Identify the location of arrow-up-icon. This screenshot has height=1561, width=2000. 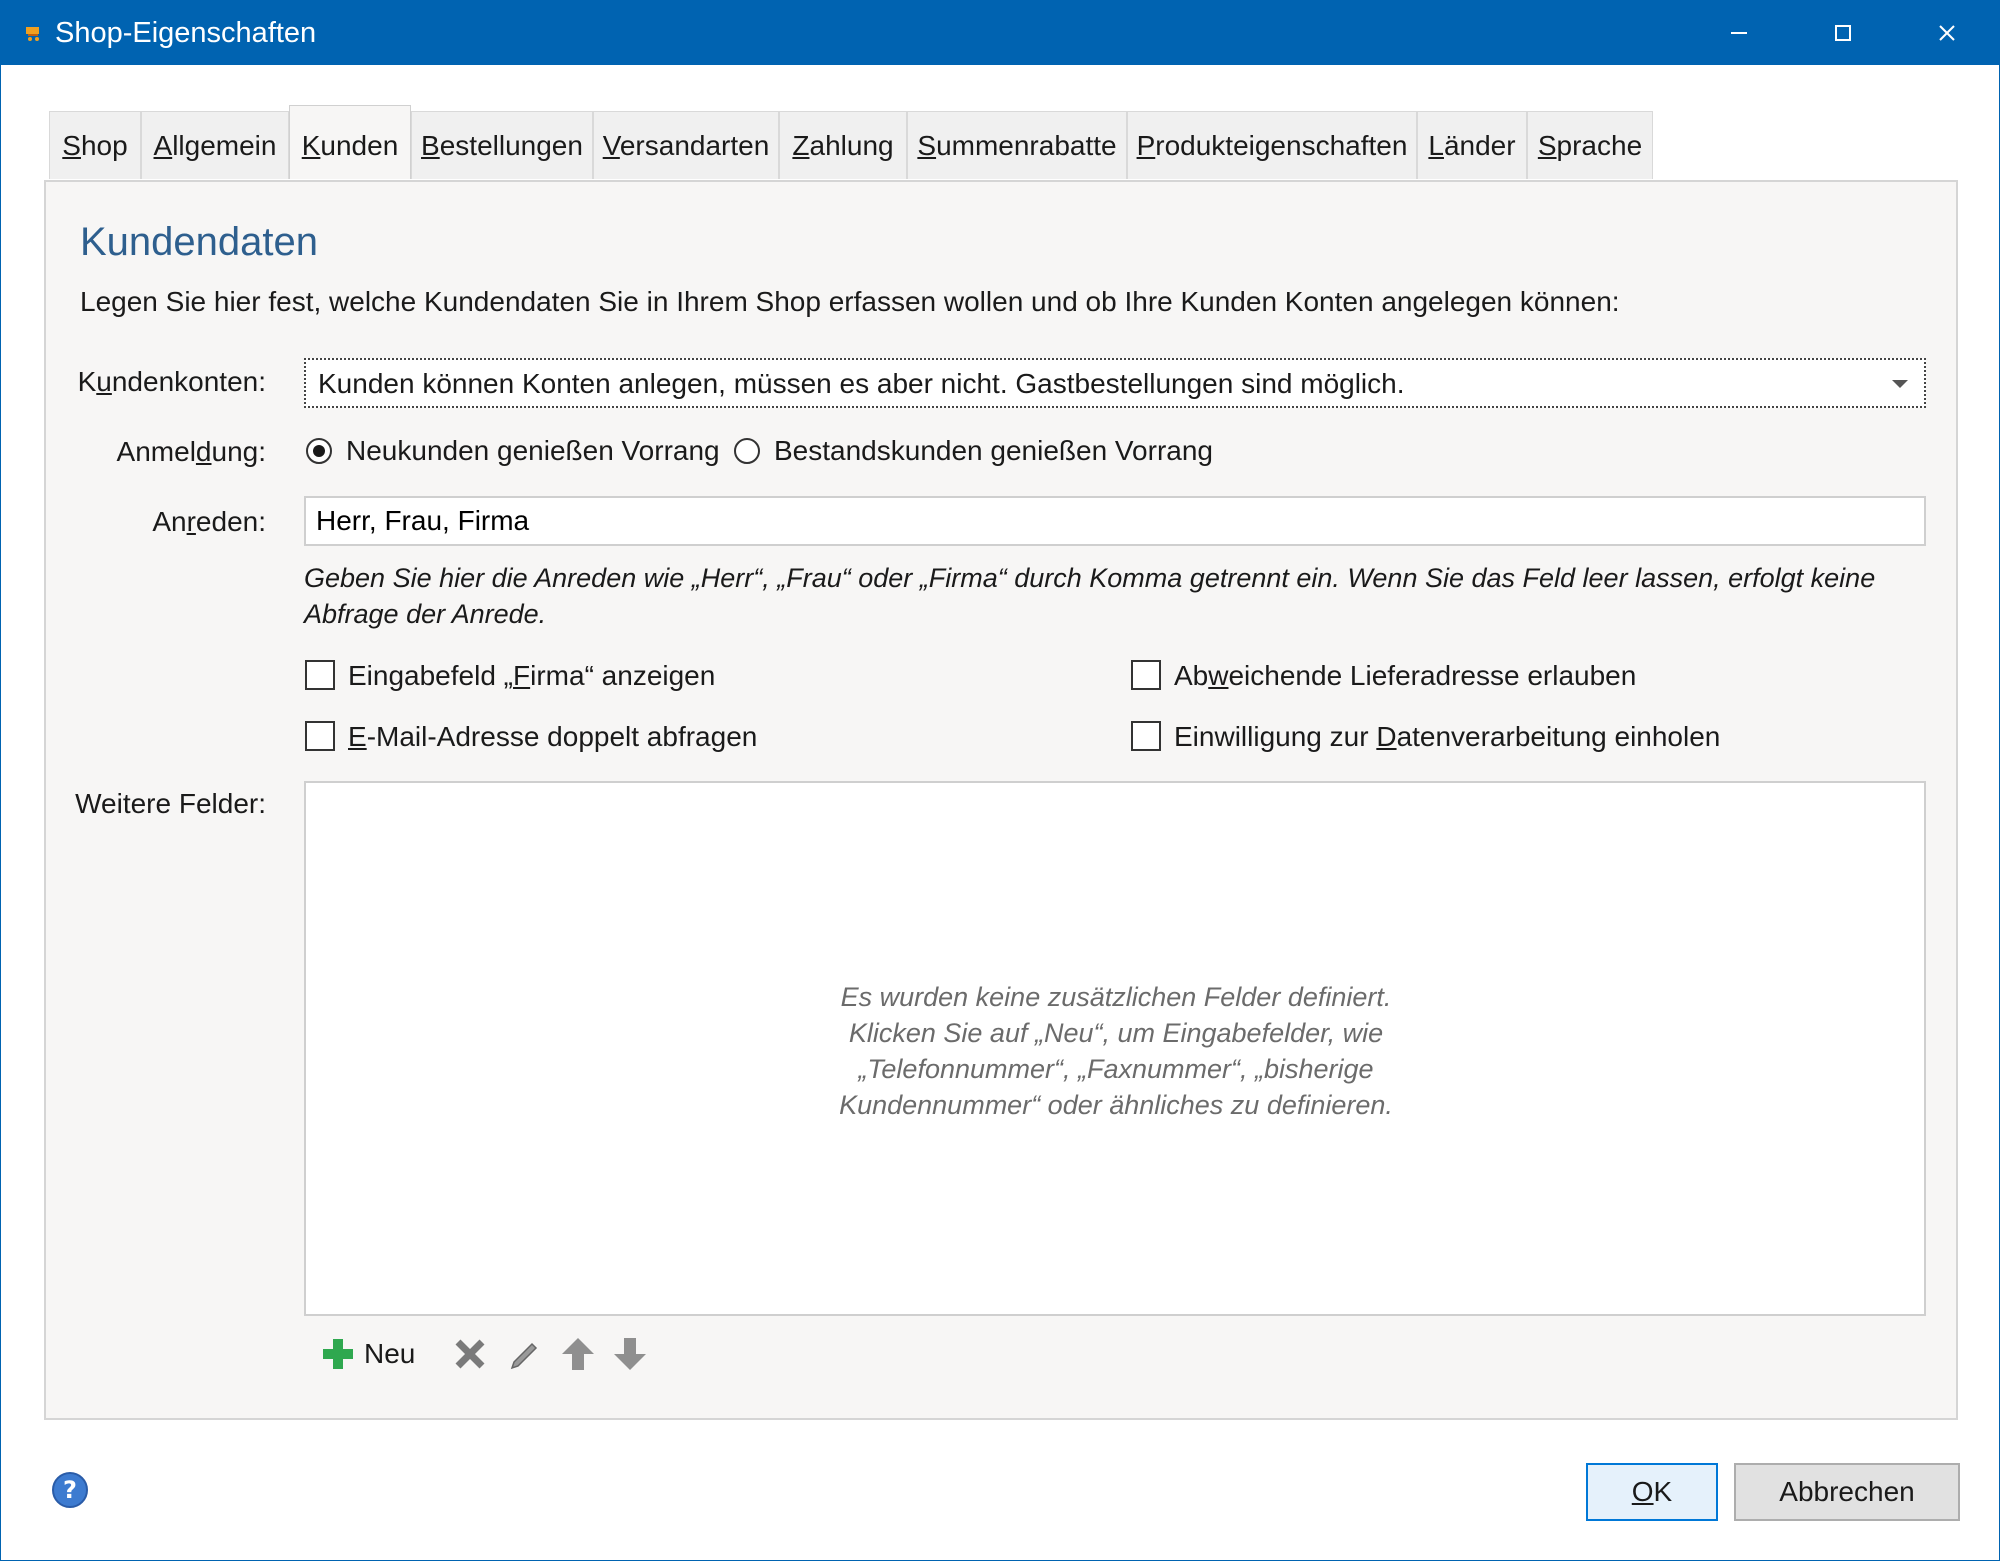
(578, 1354).